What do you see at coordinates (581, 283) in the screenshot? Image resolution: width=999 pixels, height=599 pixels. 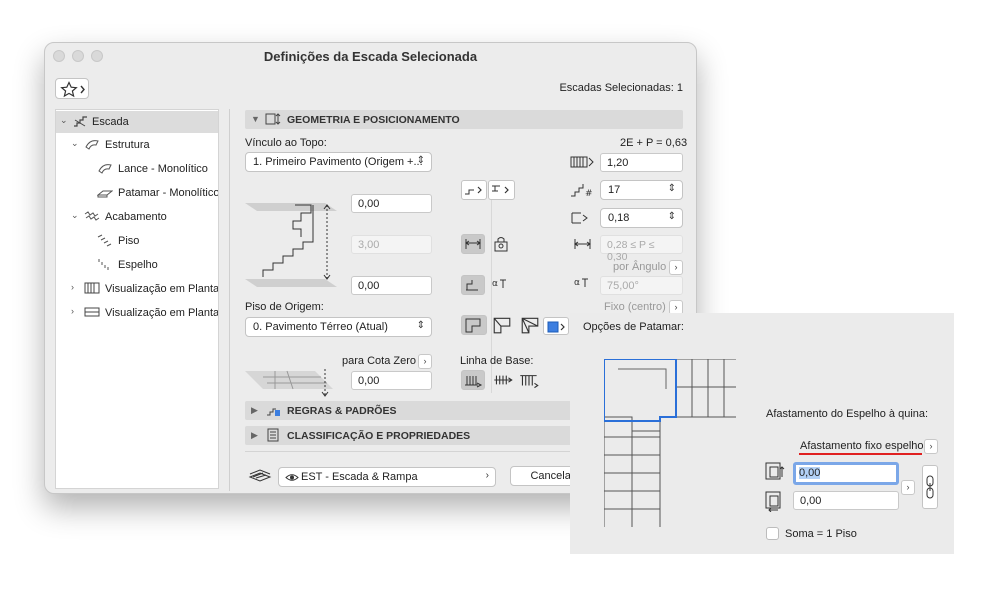 I see `slope-angle-icon: α` at bounding box center [581, 283].